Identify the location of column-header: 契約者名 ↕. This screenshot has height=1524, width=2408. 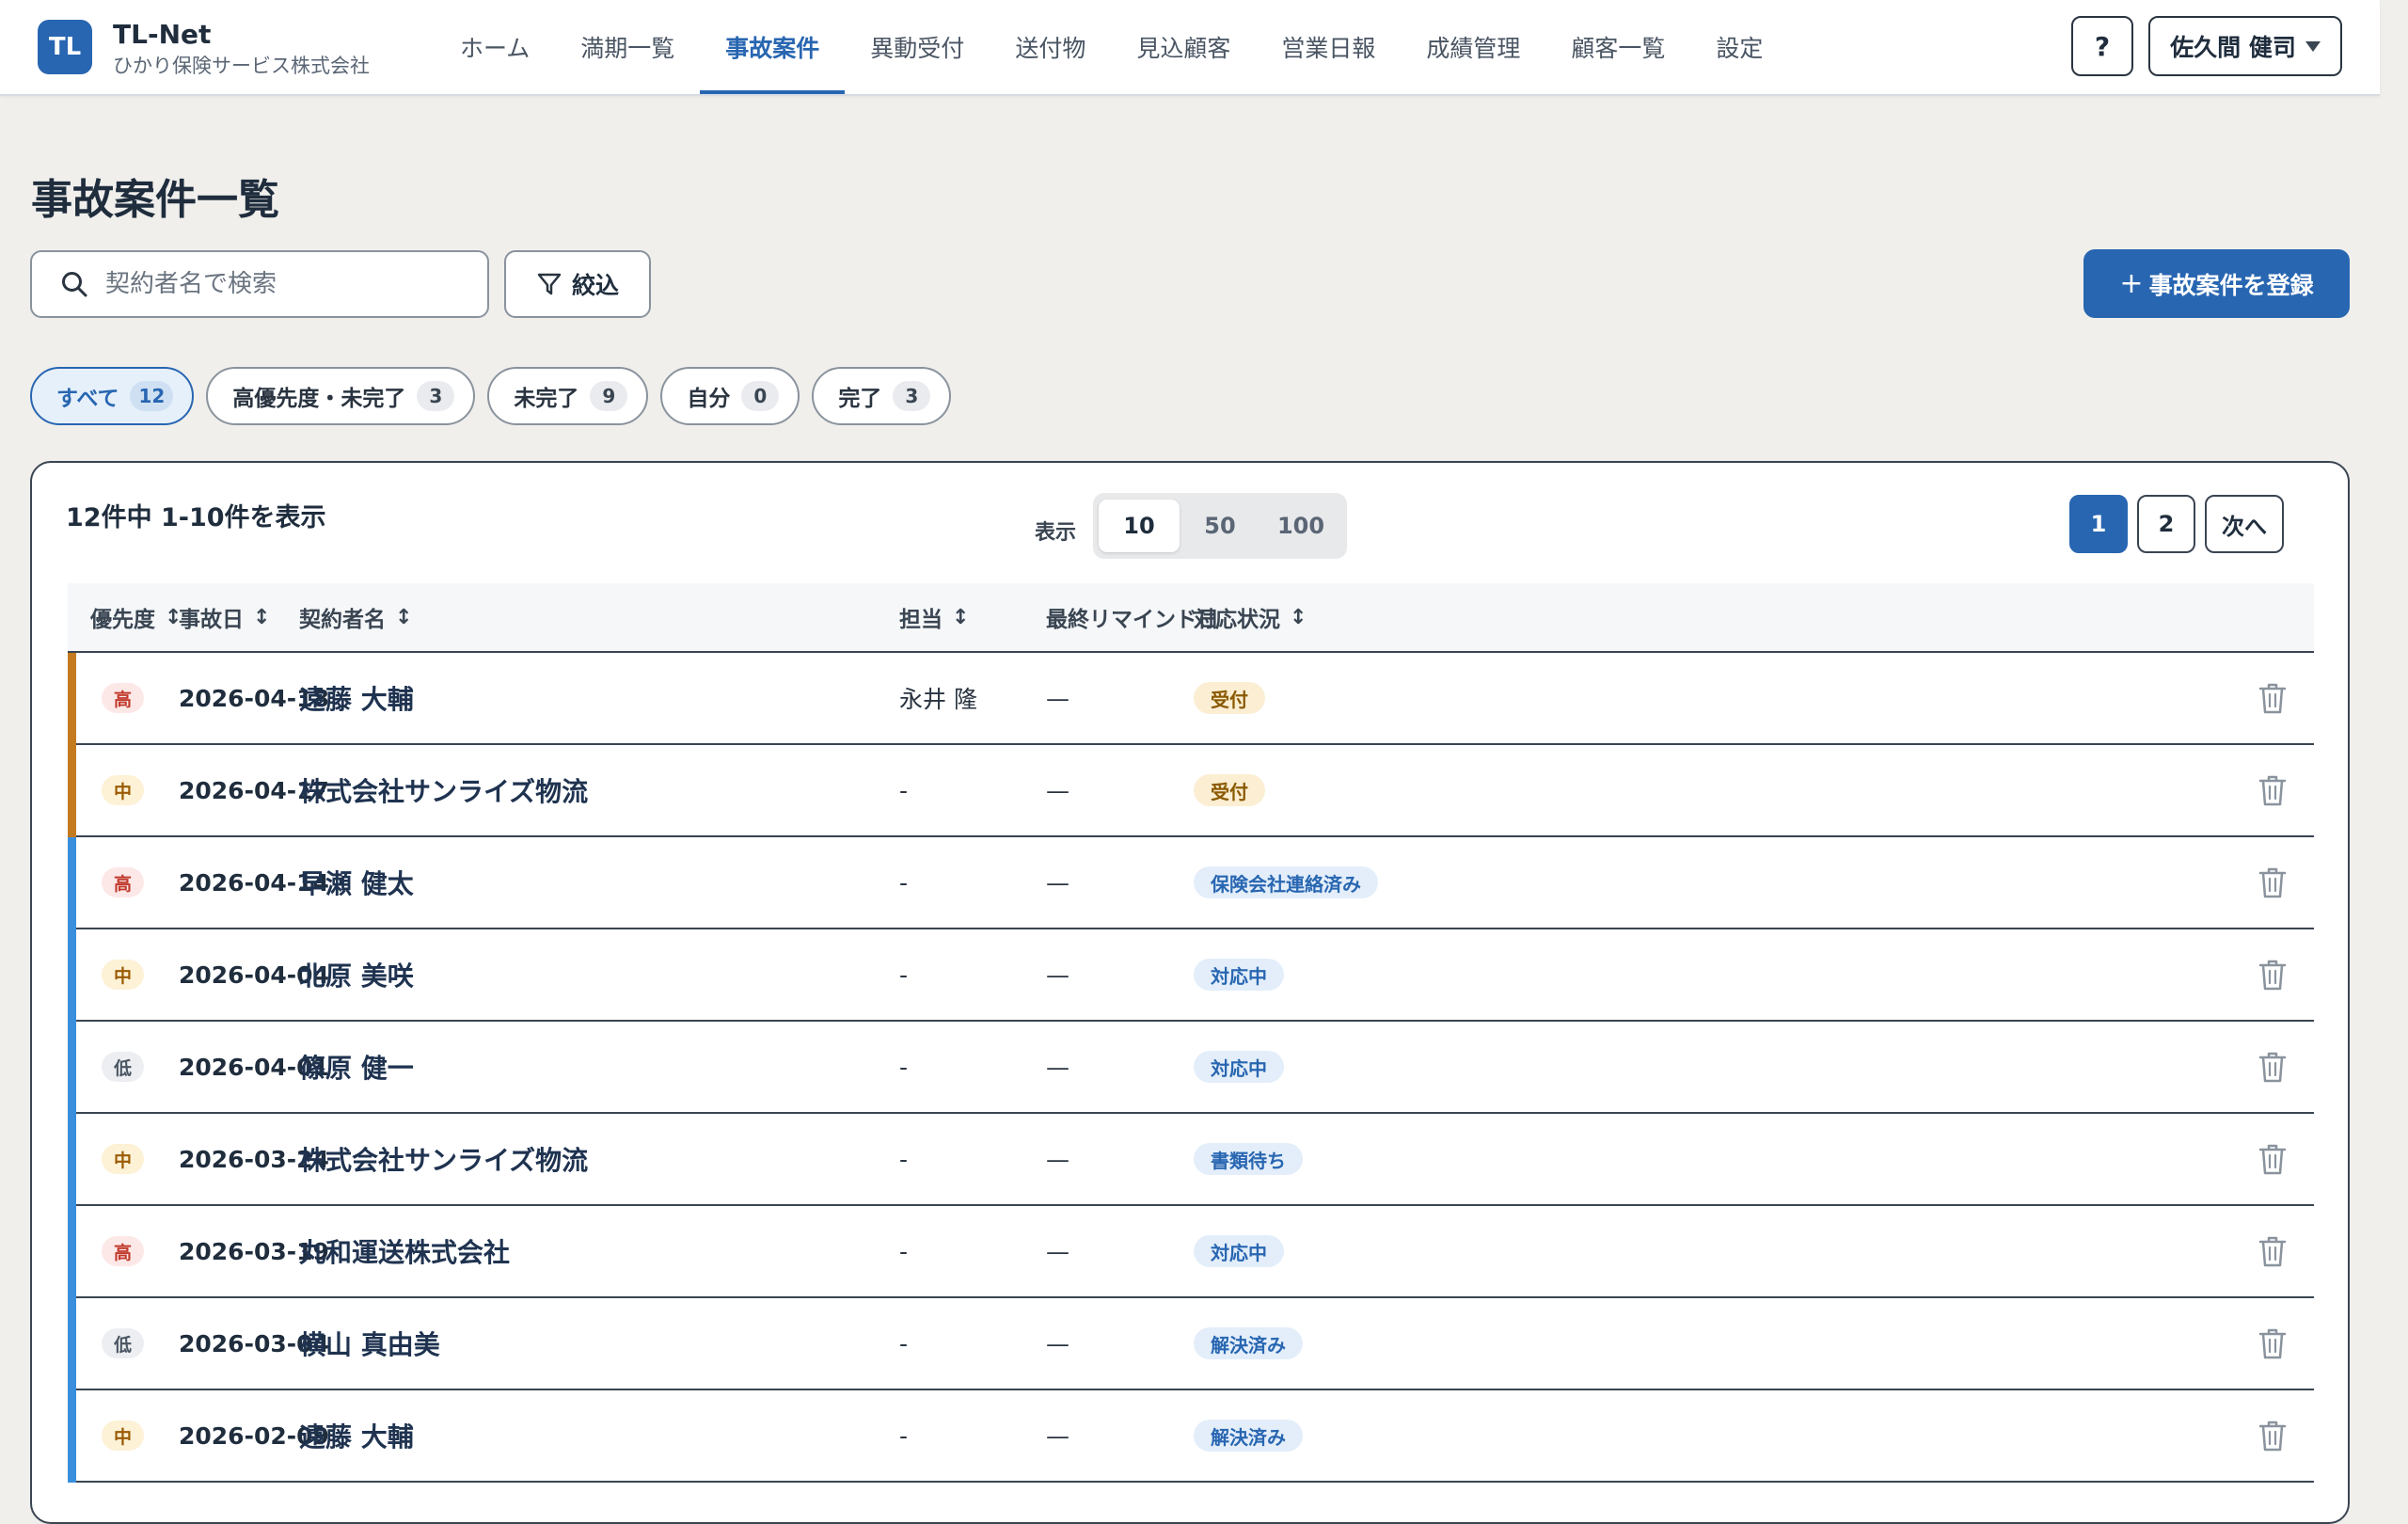
(356, 617).